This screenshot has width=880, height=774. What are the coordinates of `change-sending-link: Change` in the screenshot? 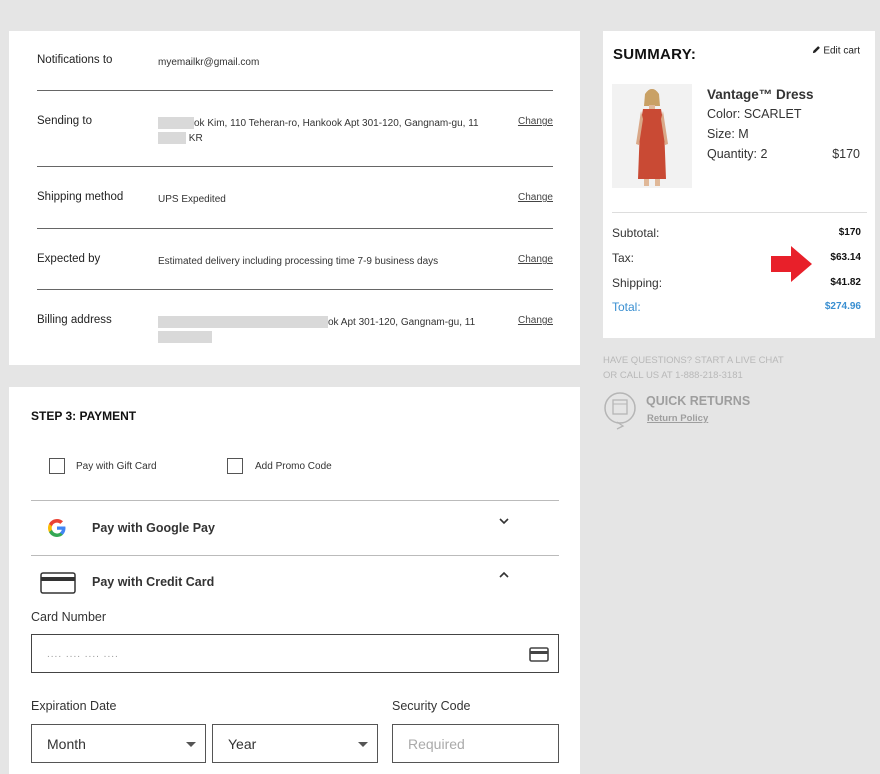 It's located at (535, 121).